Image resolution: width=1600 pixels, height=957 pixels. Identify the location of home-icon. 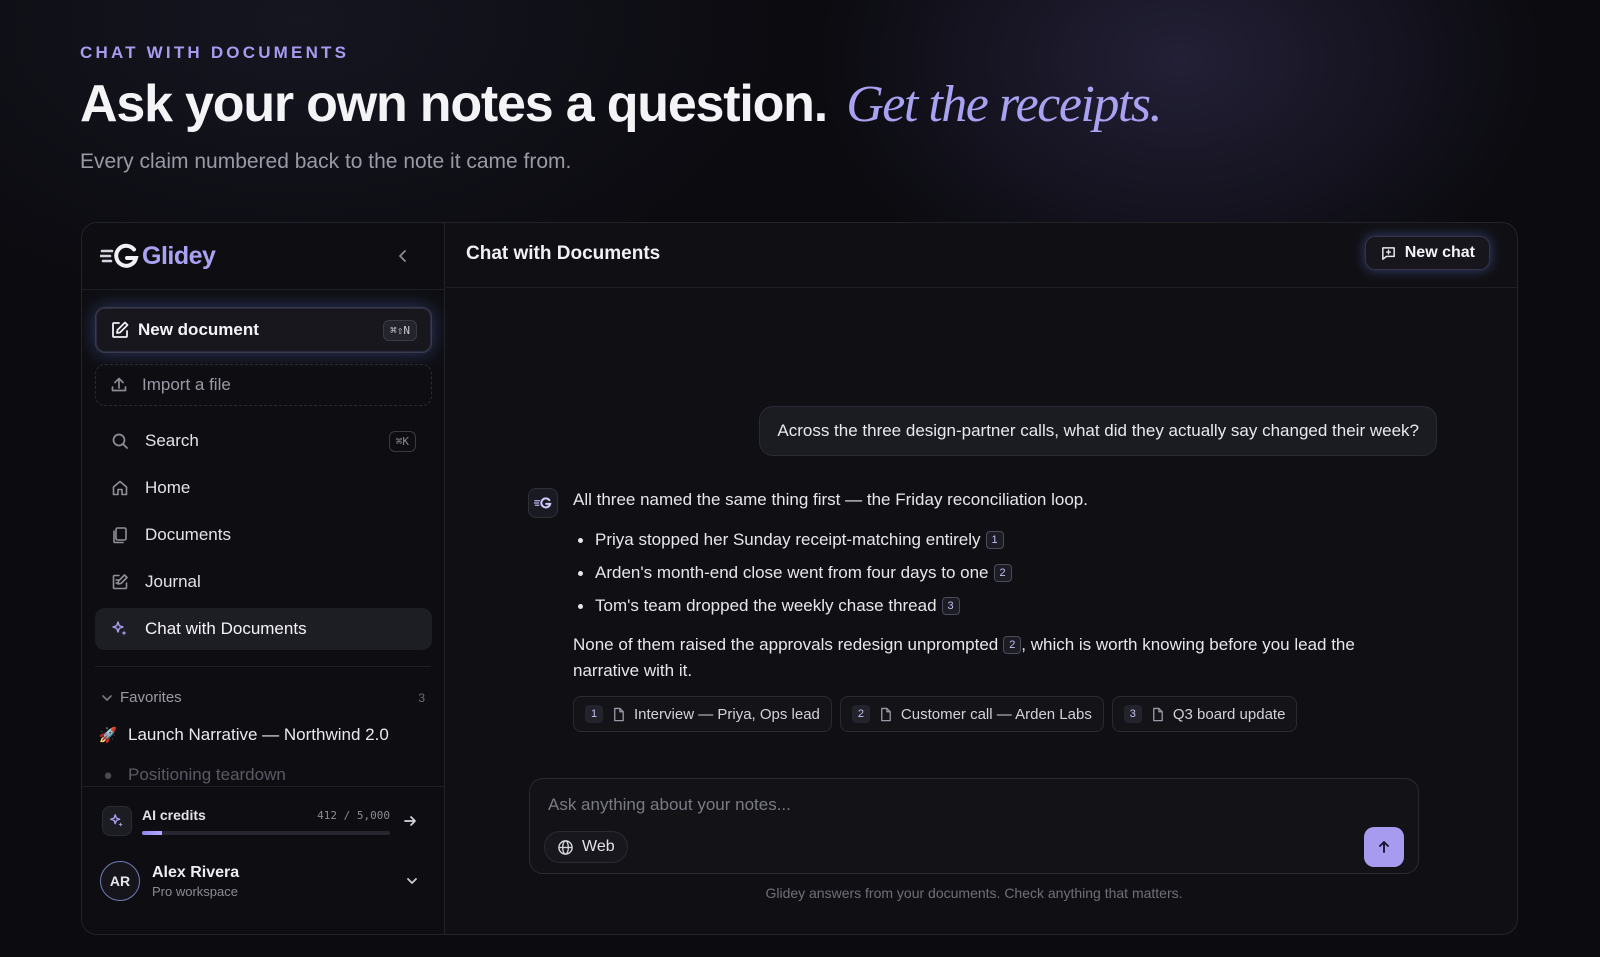
(120, 488).